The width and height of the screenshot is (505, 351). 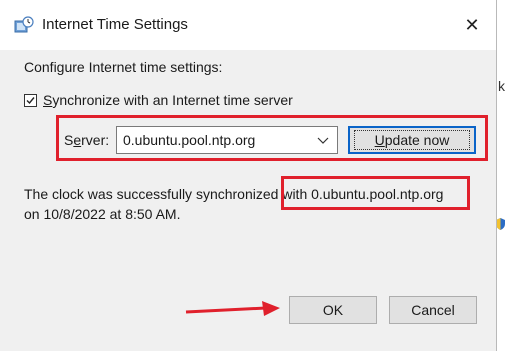 I want to click on update-now-button: Update now, so click(x=412, y=140).